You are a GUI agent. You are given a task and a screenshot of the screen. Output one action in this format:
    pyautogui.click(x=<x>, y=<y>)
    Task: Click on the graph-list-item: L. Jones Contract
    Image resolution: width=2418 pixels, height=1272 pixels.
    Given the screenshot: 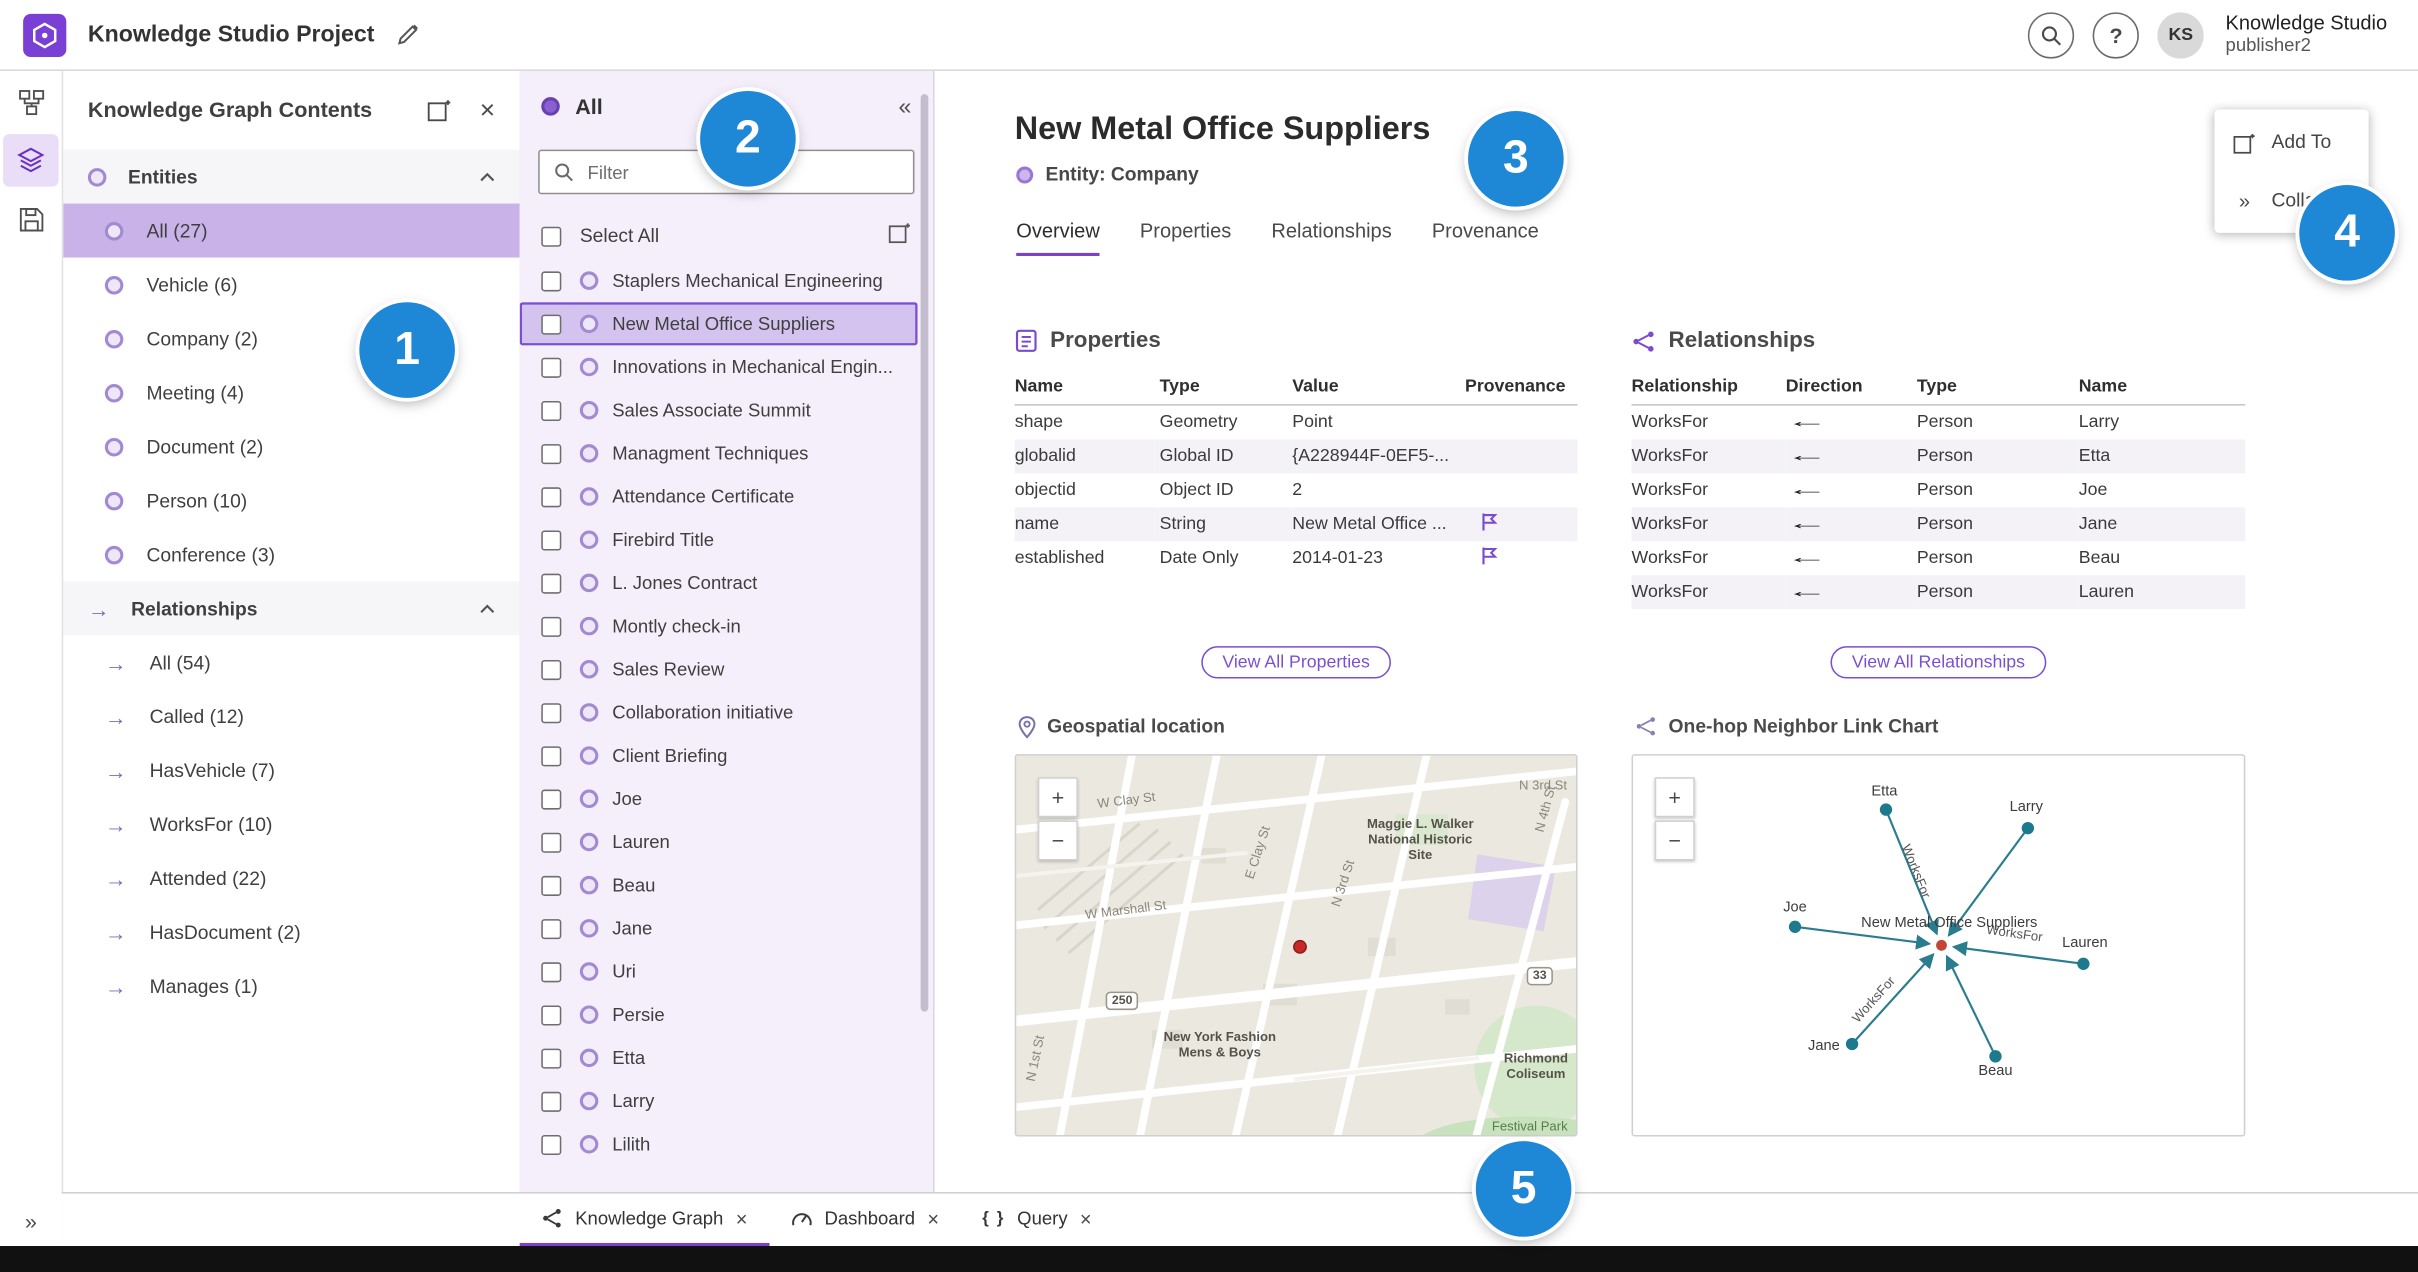 What is the action you would take?
    pyautogui.click(x=719, y=582)
    